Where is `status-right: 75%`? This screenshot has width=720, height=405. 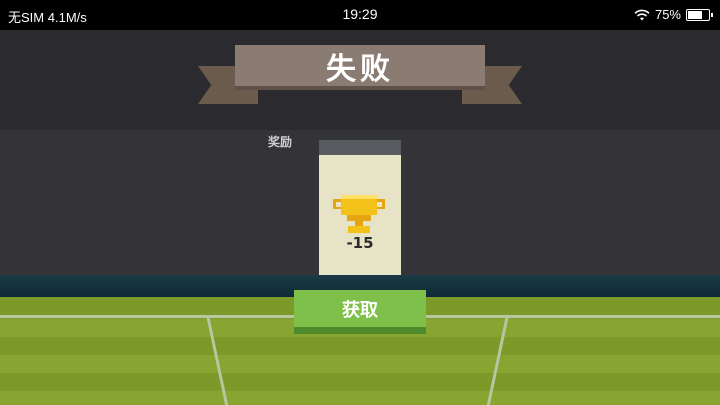 status-right: 75% is located at coordinates (673, 14).